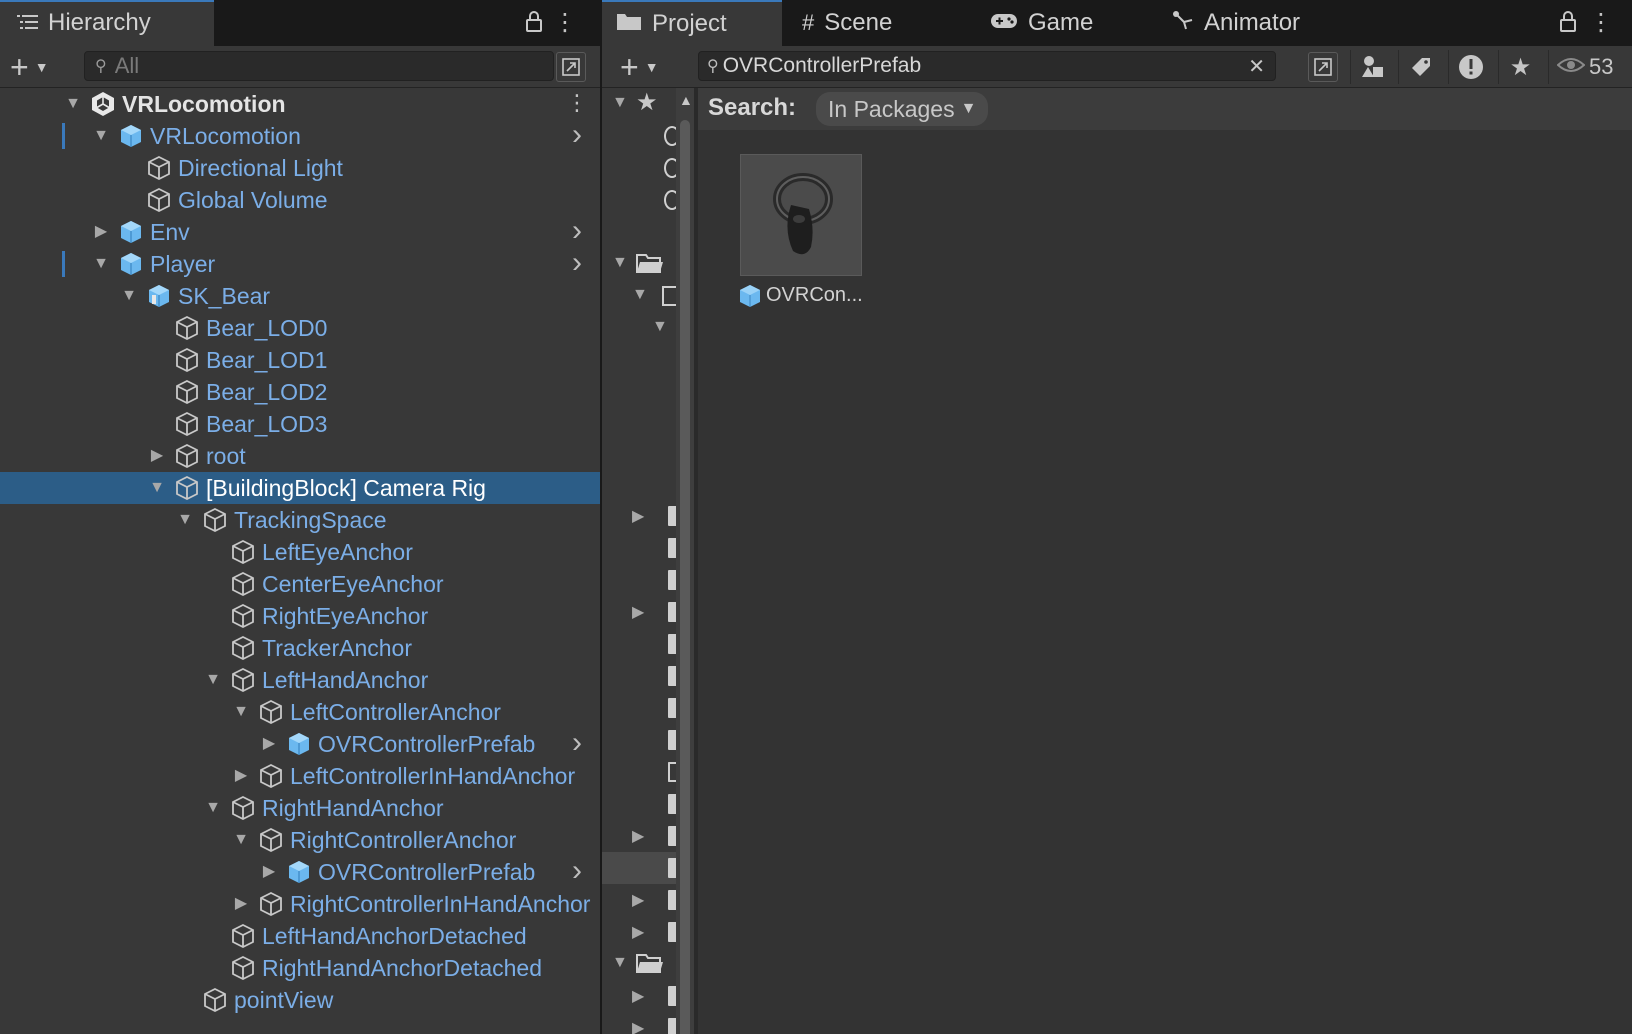 The image size is (1632, 1034). I want to click on search-scope-dropdown: In Packages ▼, so click(902, 109).